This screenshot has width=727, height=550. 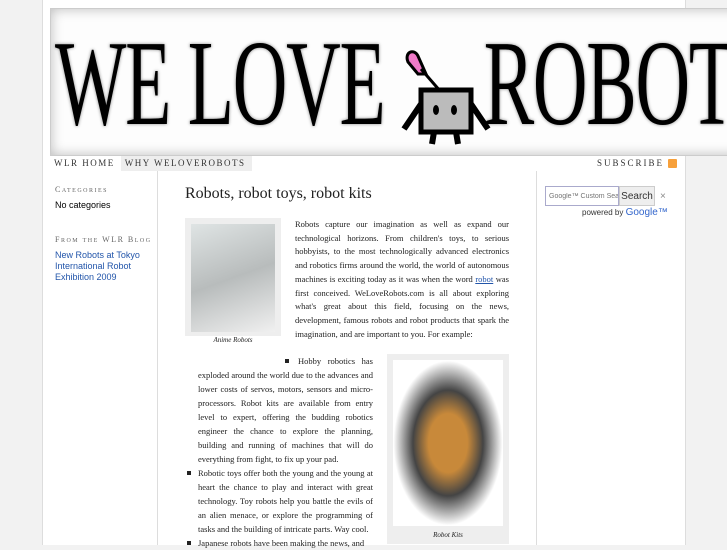 What do you see at coordinates (446, 97) in the screenshot?
I see `robot-heart-logo-icon` at bounding box center [446, 97].